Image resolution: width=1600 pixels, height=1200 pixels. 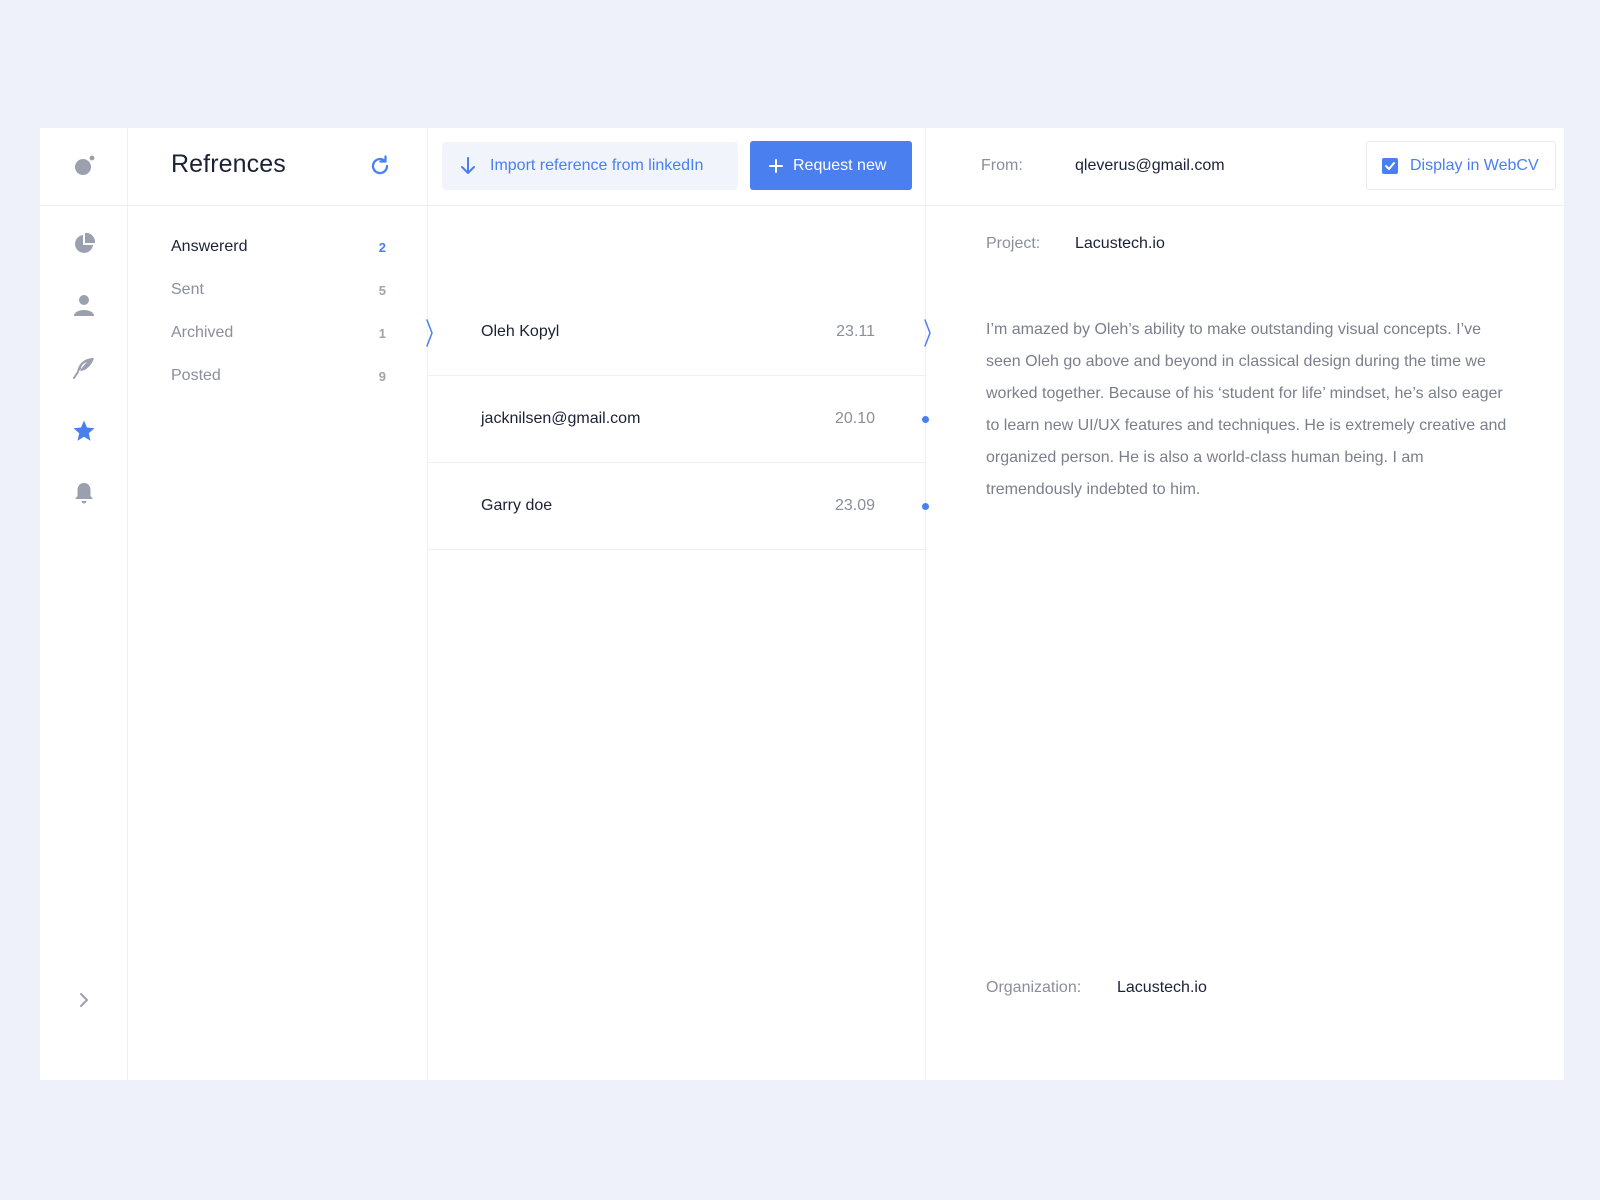 I want to click on request-new-button: Request new, so click(x=831, y=165).